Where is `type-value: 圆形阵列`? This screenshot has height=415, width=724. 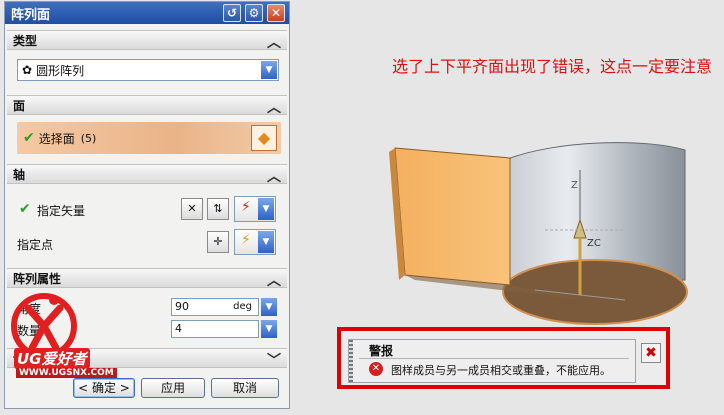
type-value: 圆形阵列 is located at coordinates (60, 70).